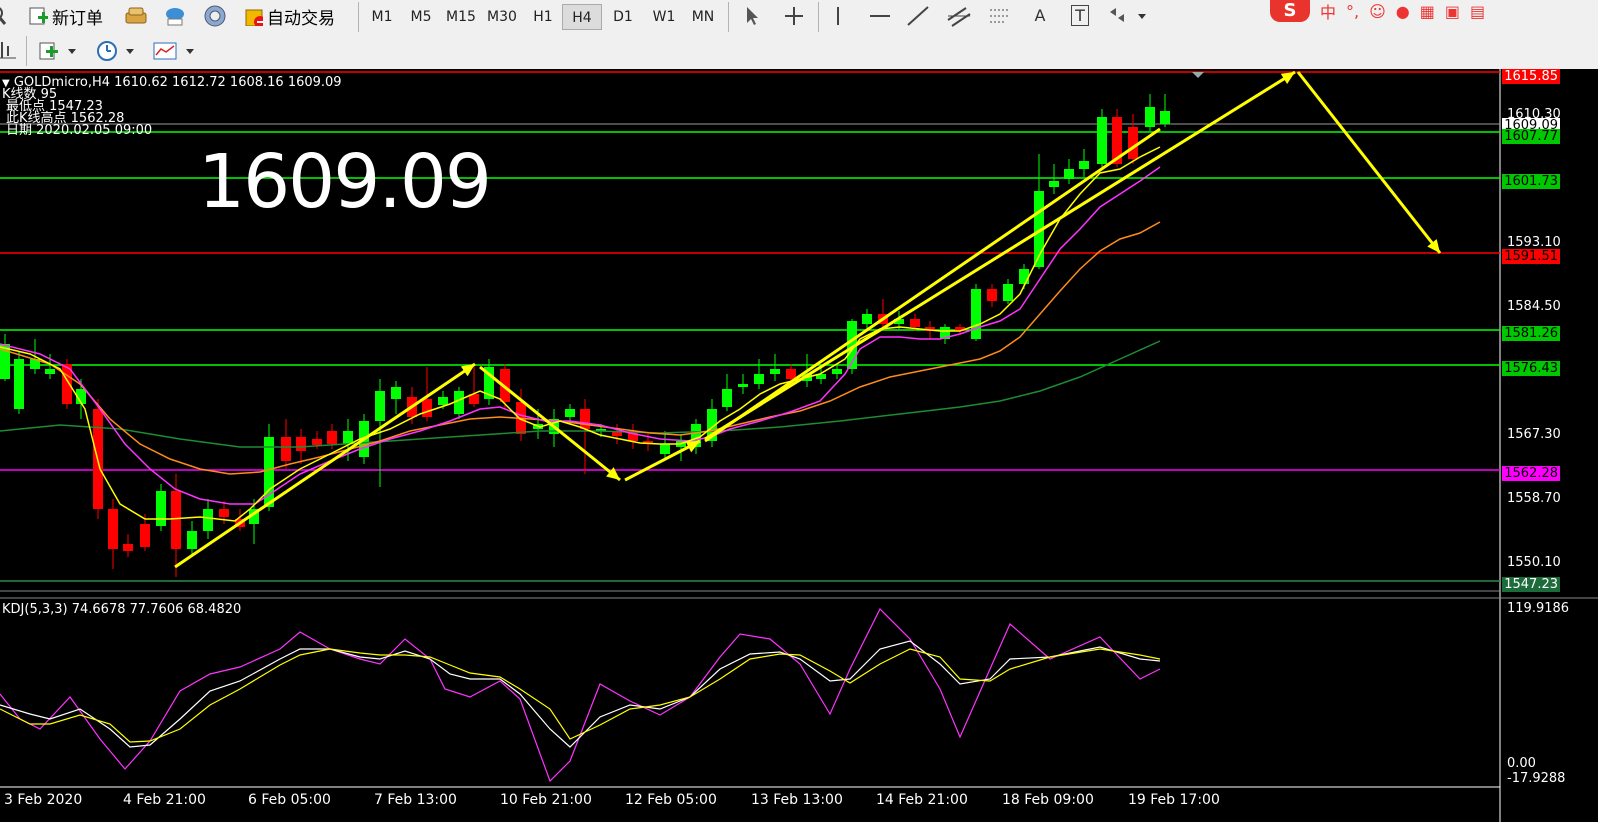 The image size is (1598, 822). I want to click on trend-arrow-head, so click(467, 370).